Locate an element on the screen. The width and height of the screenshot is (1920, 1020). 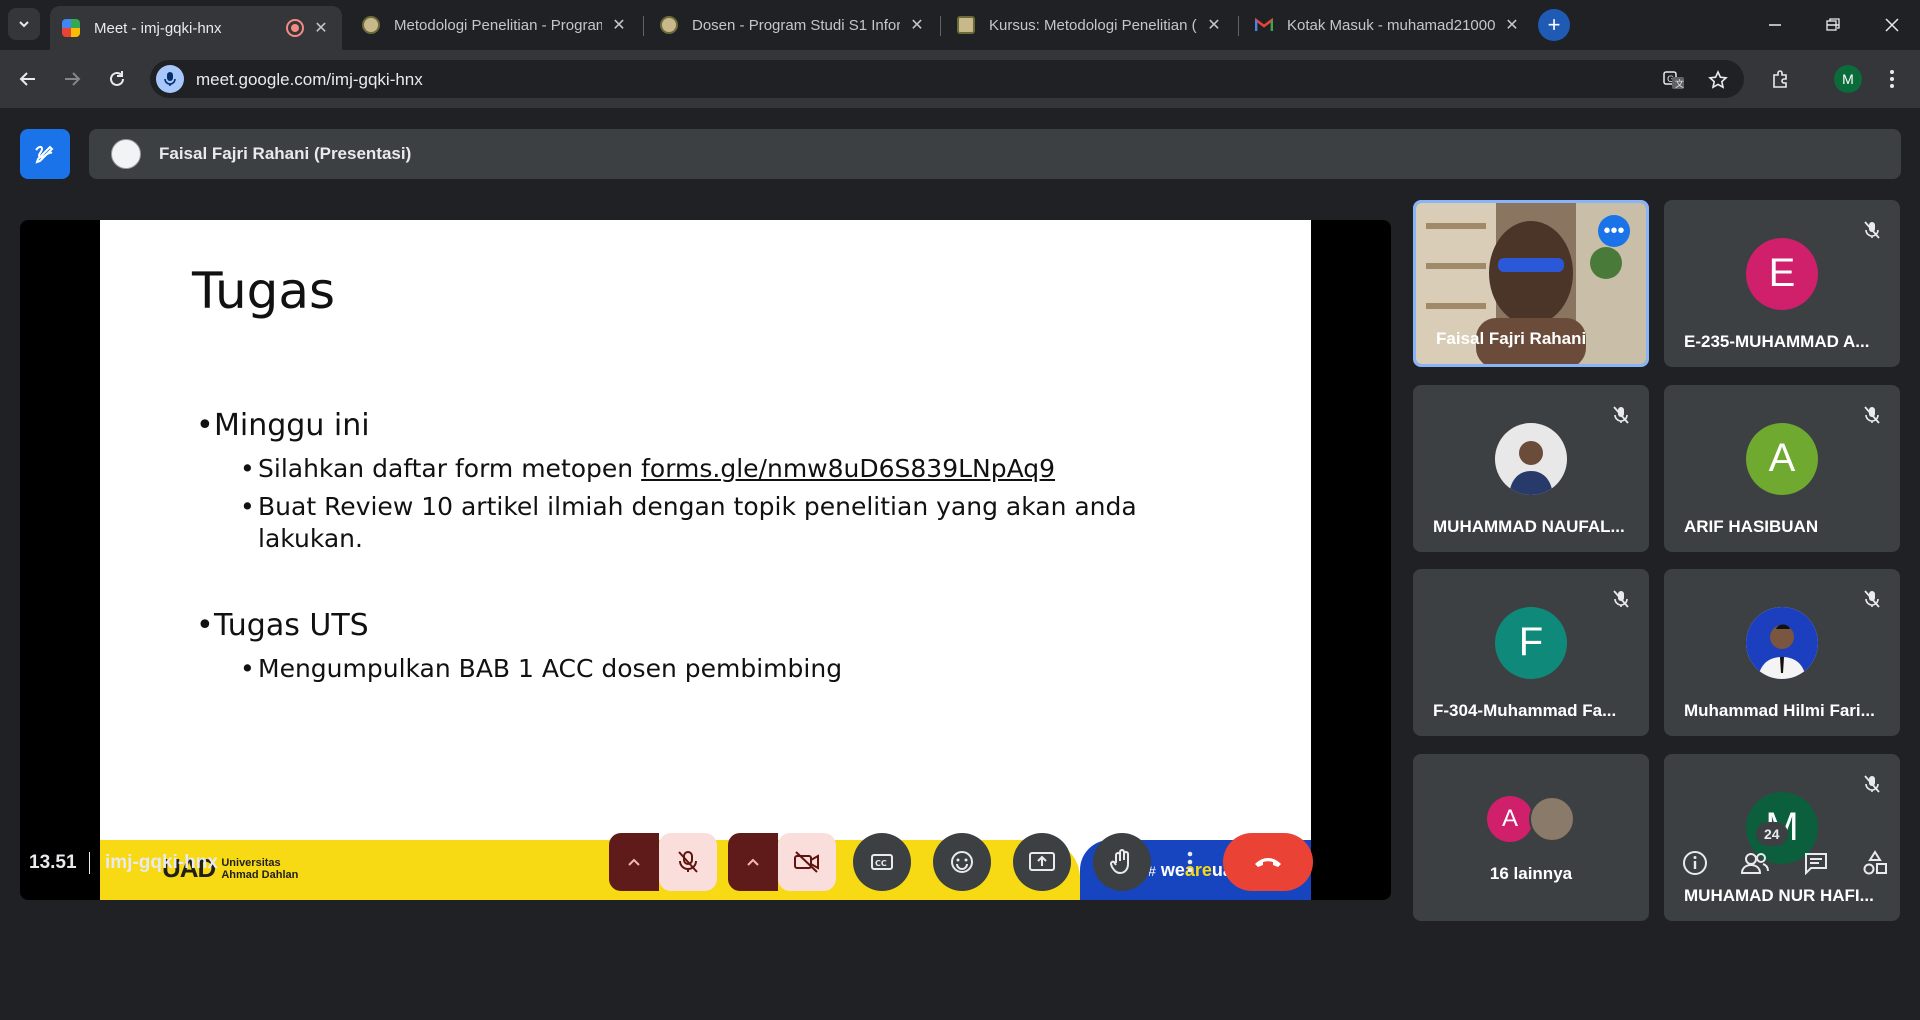
tab-kursus: Kursus: Metodologi Penelitian (I ✕ is located at coordinates (1090, 25).